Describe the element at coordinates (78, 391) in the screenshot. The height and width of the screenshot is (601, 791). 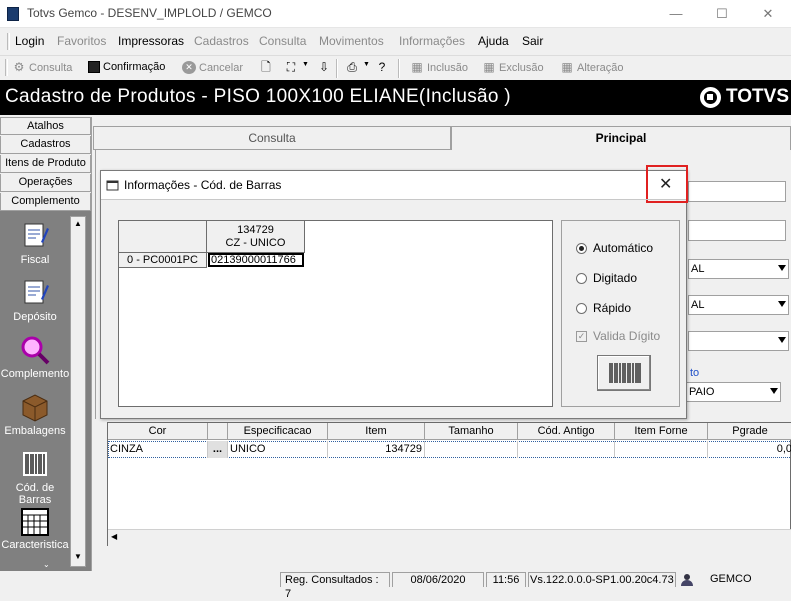
I see `nav-scrollbar: ▲ ▼` at that location.